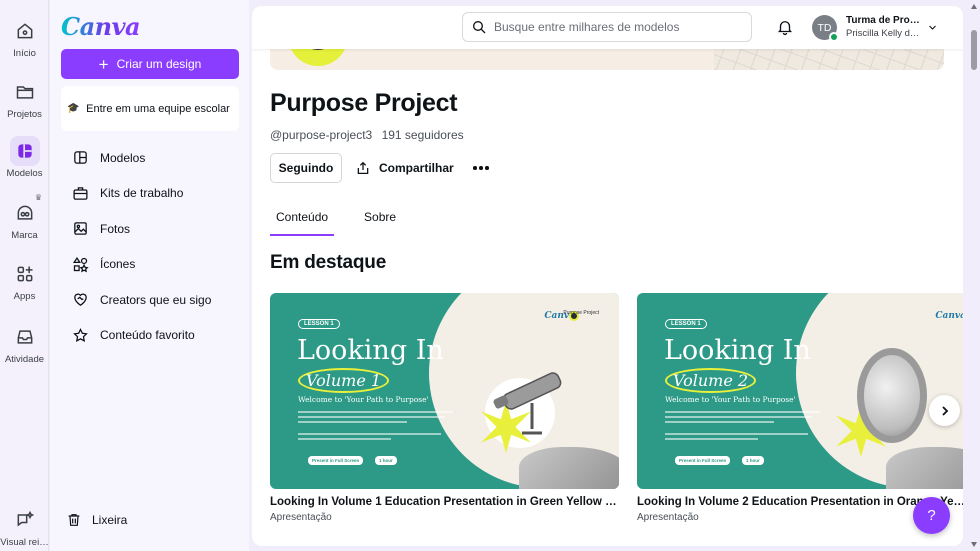 This screenshot has width=980, height=551. I want to click on profile-meta: @purpose-project3 191 seguidores, so click(370, 135).